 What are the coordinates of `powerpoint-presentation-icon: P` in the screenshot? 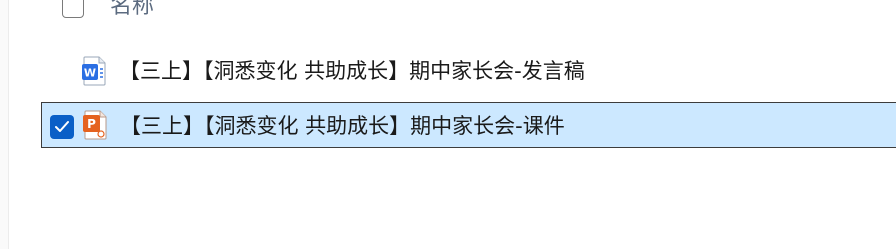 It's located at (95, 125).